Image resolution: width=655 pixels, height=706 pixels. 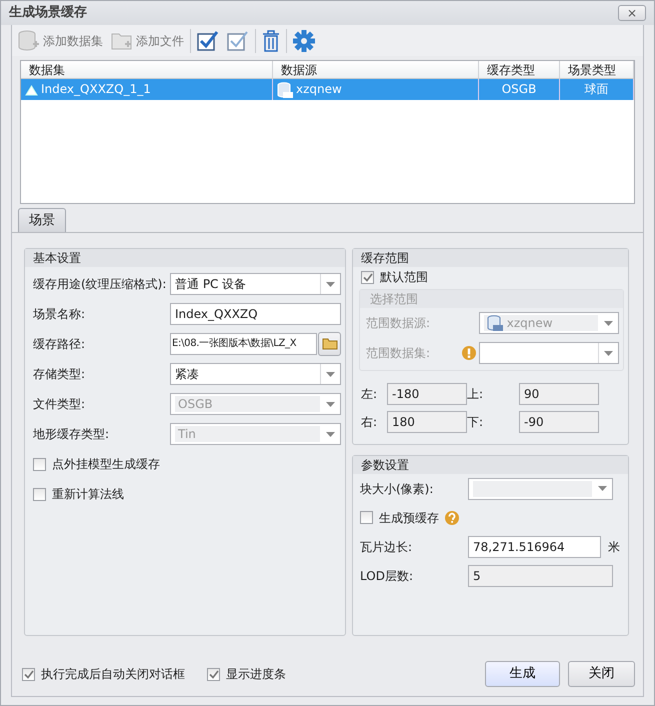 I want to click on unit-label: 米, so click(x=614, y=547).